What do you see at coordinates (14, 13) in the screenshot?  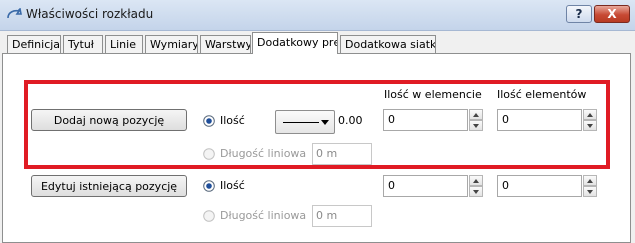 I see `schedule-app-icon` at bounding box center [14, 13].